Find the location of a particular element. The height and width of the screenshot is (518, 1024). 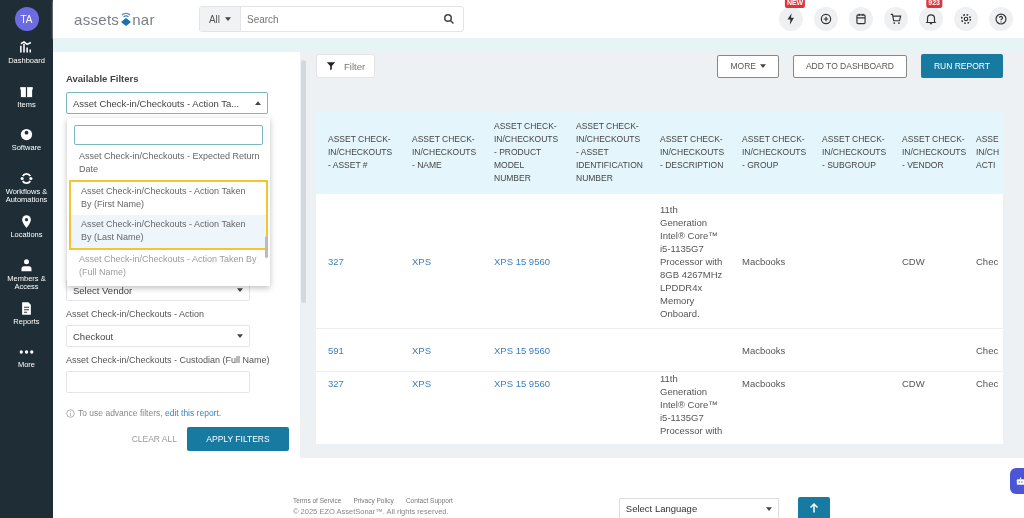

search-scope-dropdown: All is located at coordinates (220, 19).